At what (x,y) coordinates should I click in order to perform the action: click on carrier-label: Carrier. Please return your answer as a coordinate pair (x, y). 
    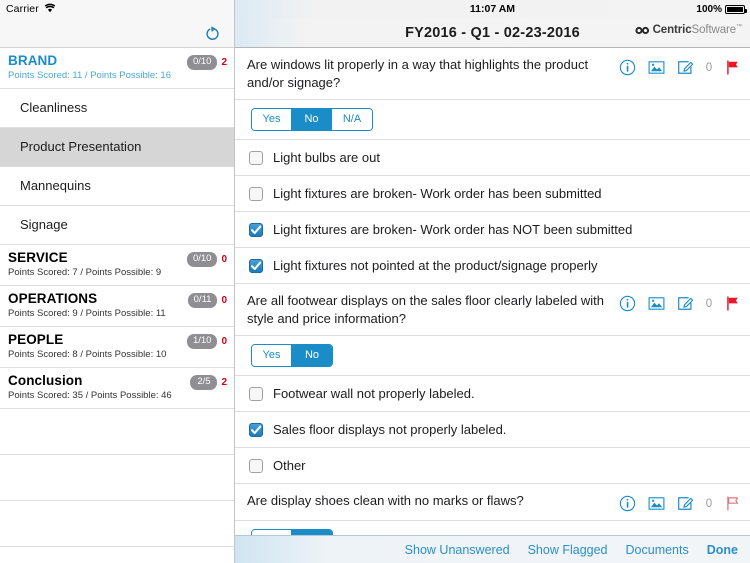
    Looking at the image, I should click on (22, 9).